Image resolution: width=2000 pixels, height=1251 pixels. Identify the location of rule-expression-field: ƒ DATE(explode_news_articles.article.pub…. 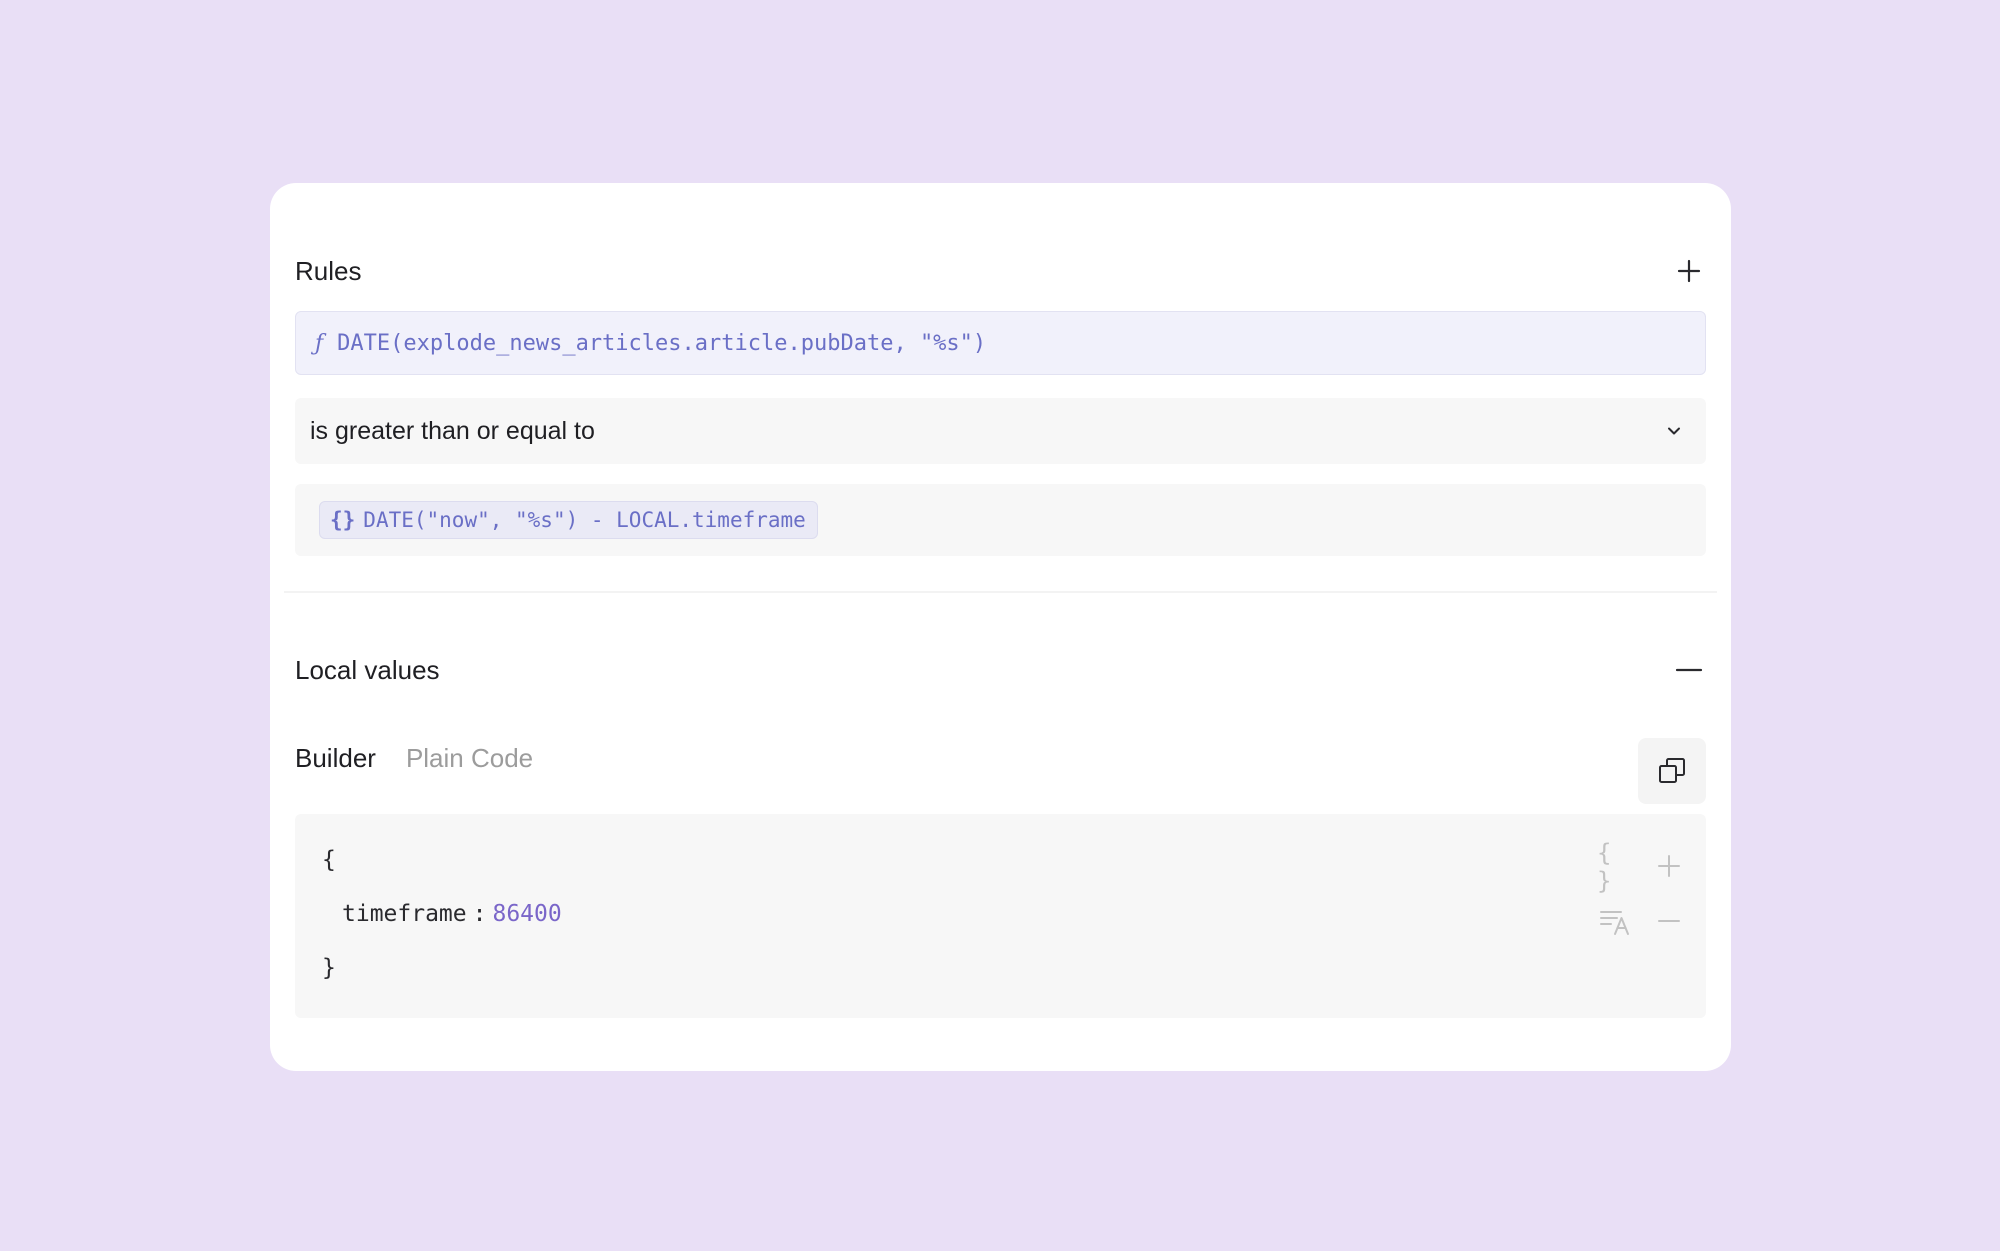
(1000, 343).